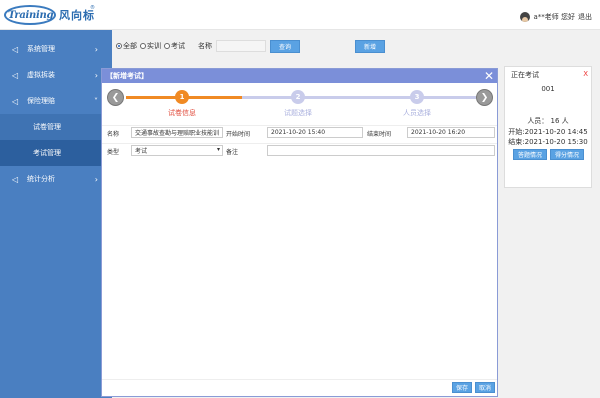  What do you see at coordinates (525, 17) in the screenshot?
I see `avatar-icon` at bounding box center [525, 17].